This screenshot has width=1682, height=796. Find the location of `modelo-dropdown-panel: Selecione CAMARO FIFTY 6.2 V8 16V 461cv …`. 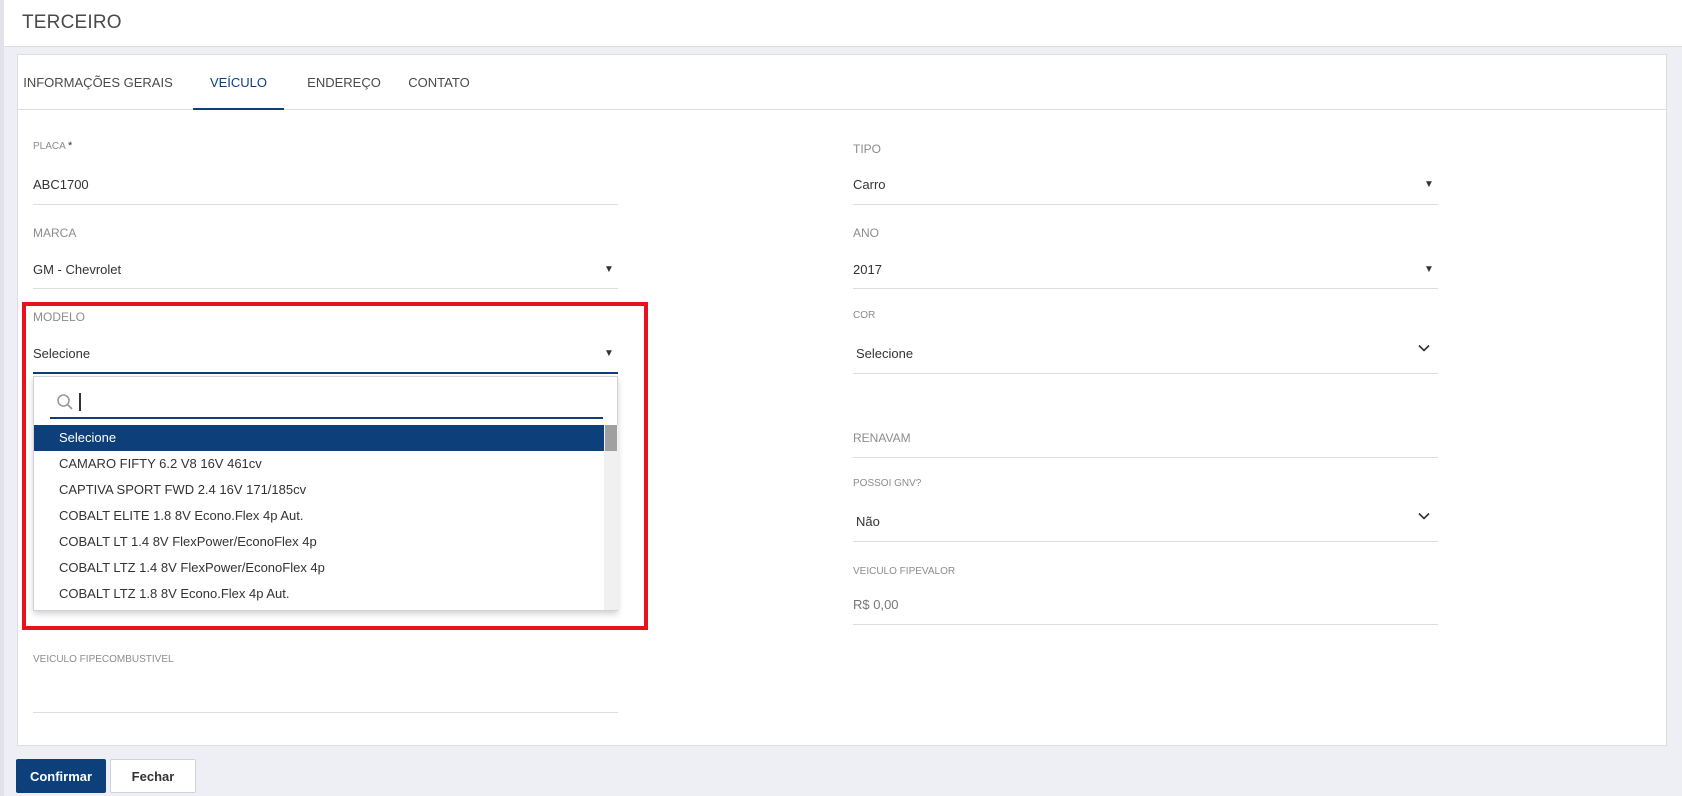

modelo-dropdown-panel: Selecione CAMARO FIFTY 6.2 V8 16V 461cv … is located at coordinates (325, 493).